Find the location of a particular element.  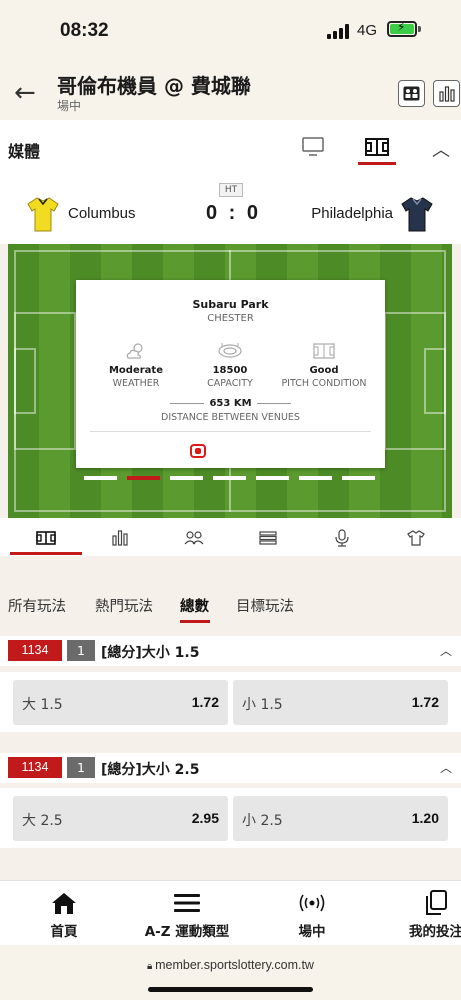

match-score: 0 is located at coordinates (234, 213).